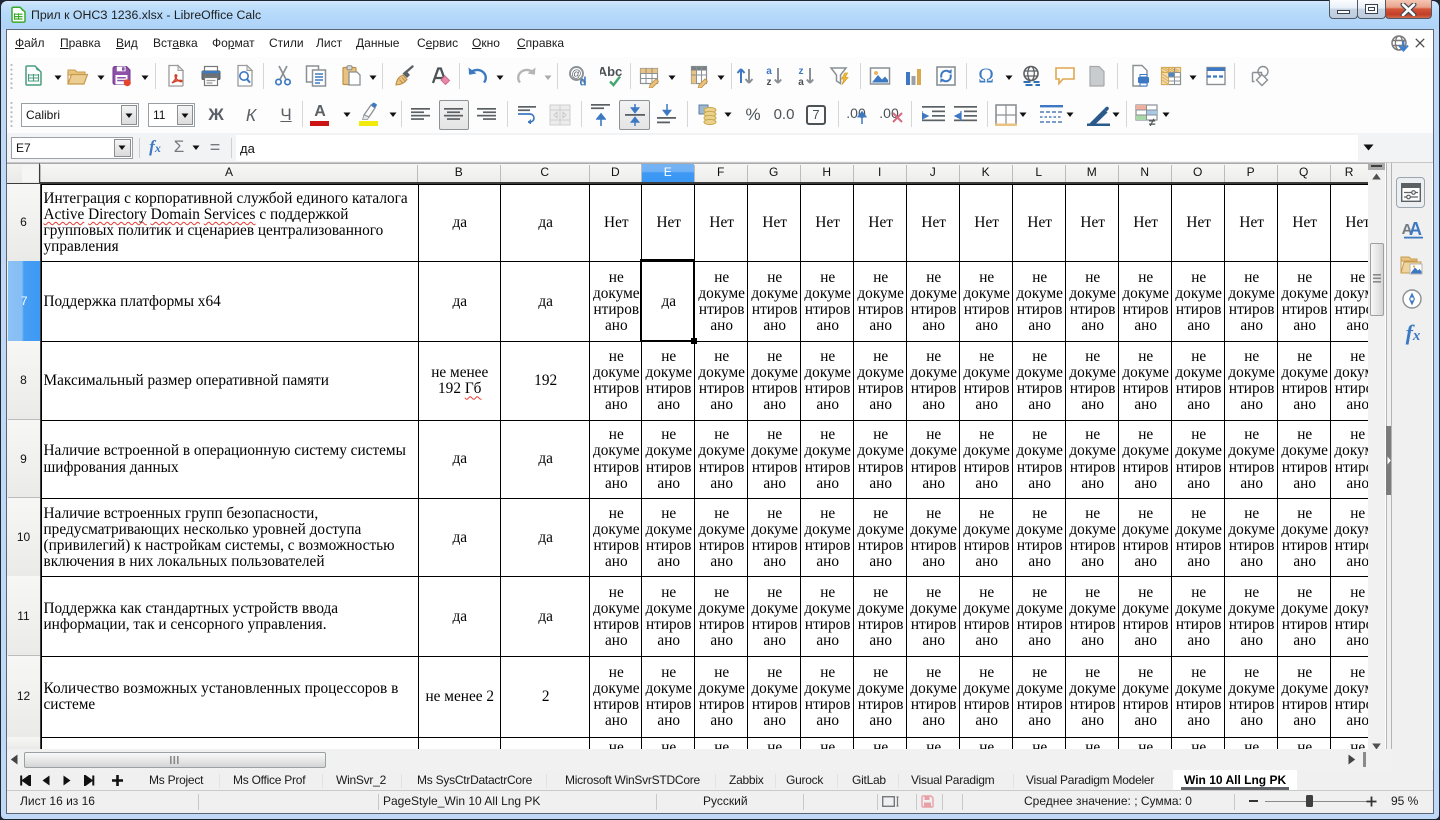 This screenshot has height=820, width=1440. Describe the element at coordinates (1415, 229) in the screenshot. I see `svg-text: A` at that location.